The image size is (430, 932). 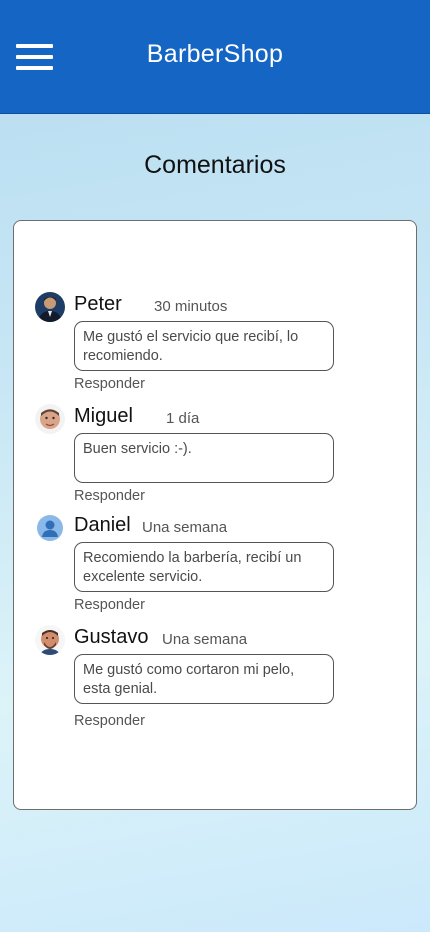 What do you see at coordinates (183, 418) in the screenshot?
I see `comment-time: 1 día` at bounding box center [183, 418].